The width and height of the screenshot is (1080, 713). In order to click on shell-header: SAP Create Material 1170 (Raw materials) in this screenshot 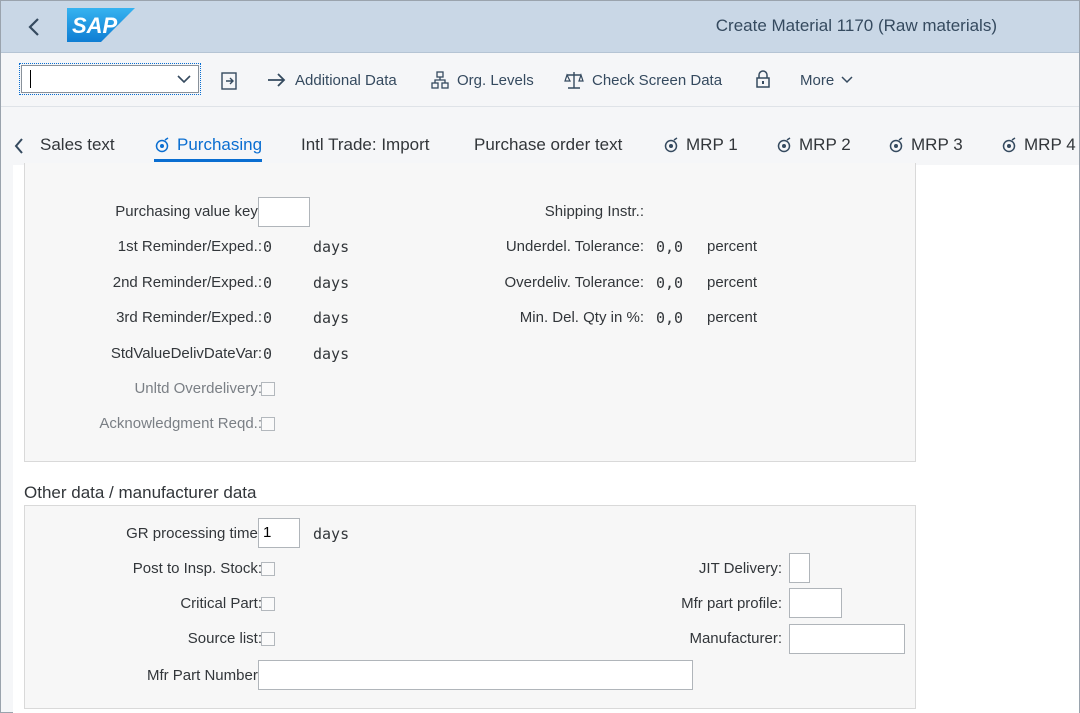, I will do `click(540, 27)`.